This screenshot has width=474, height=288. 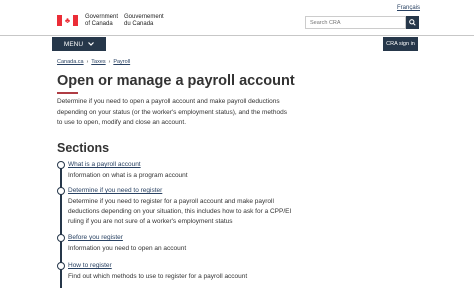 I want to click on sections-heading: Sections, so click(x=83, y=148).